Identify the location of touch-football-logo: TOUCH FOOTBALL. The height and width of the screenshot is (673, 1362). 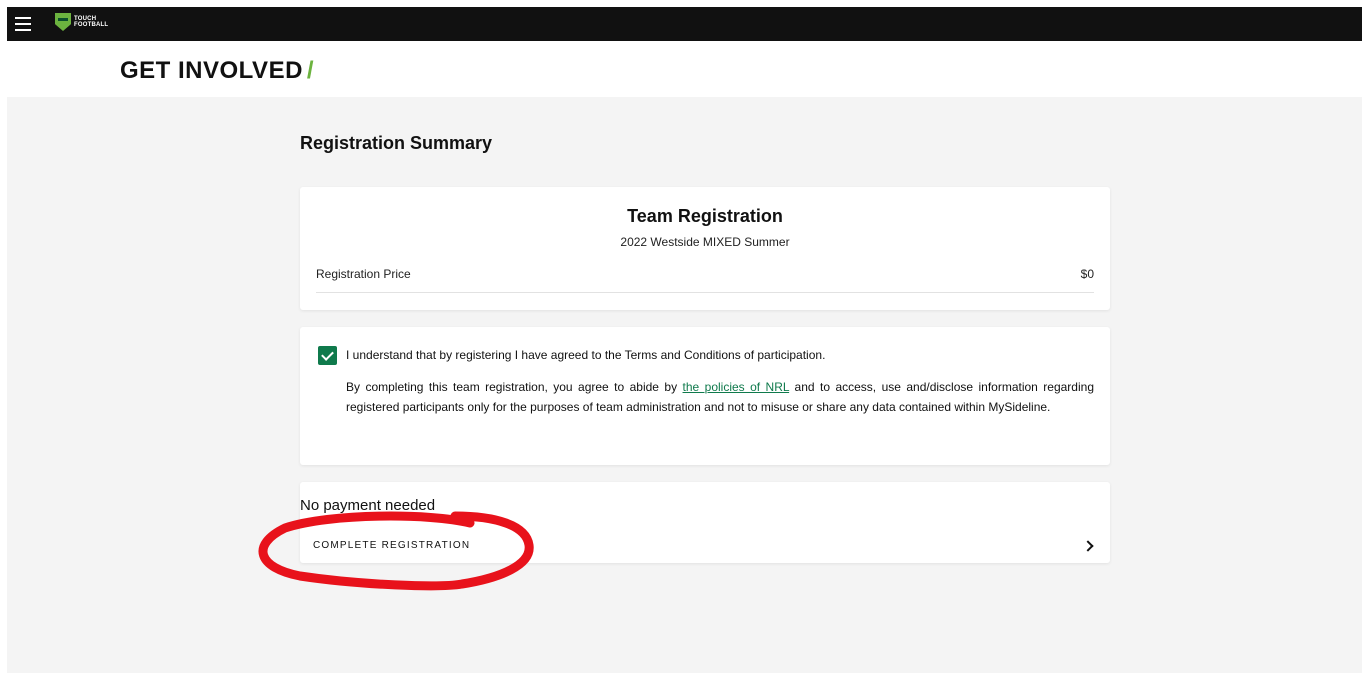
(81, 22).